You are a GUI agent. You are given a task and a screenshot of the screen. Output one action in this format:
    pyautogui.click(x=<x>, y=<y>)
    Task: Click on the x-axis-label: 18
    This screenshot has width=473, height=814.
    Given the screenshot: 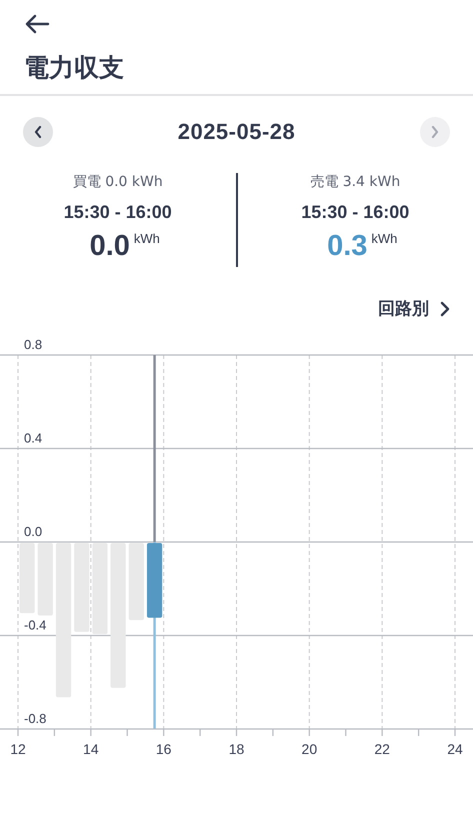 What is the action you would take?
    pyautogui.click(x=236, y=749)
    